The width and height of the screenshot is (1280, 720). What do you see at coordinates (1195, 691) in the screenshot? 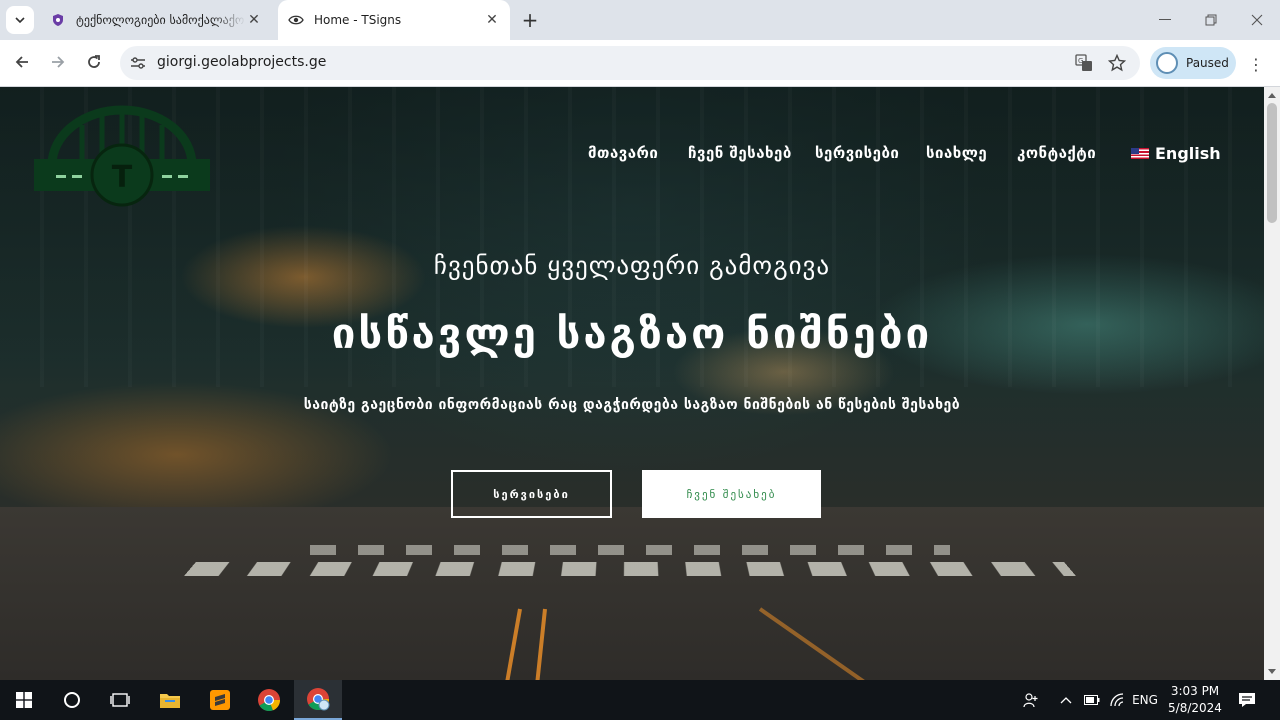
I see `clock-time: 3:03 PM` at bounding box center [1195, 691].